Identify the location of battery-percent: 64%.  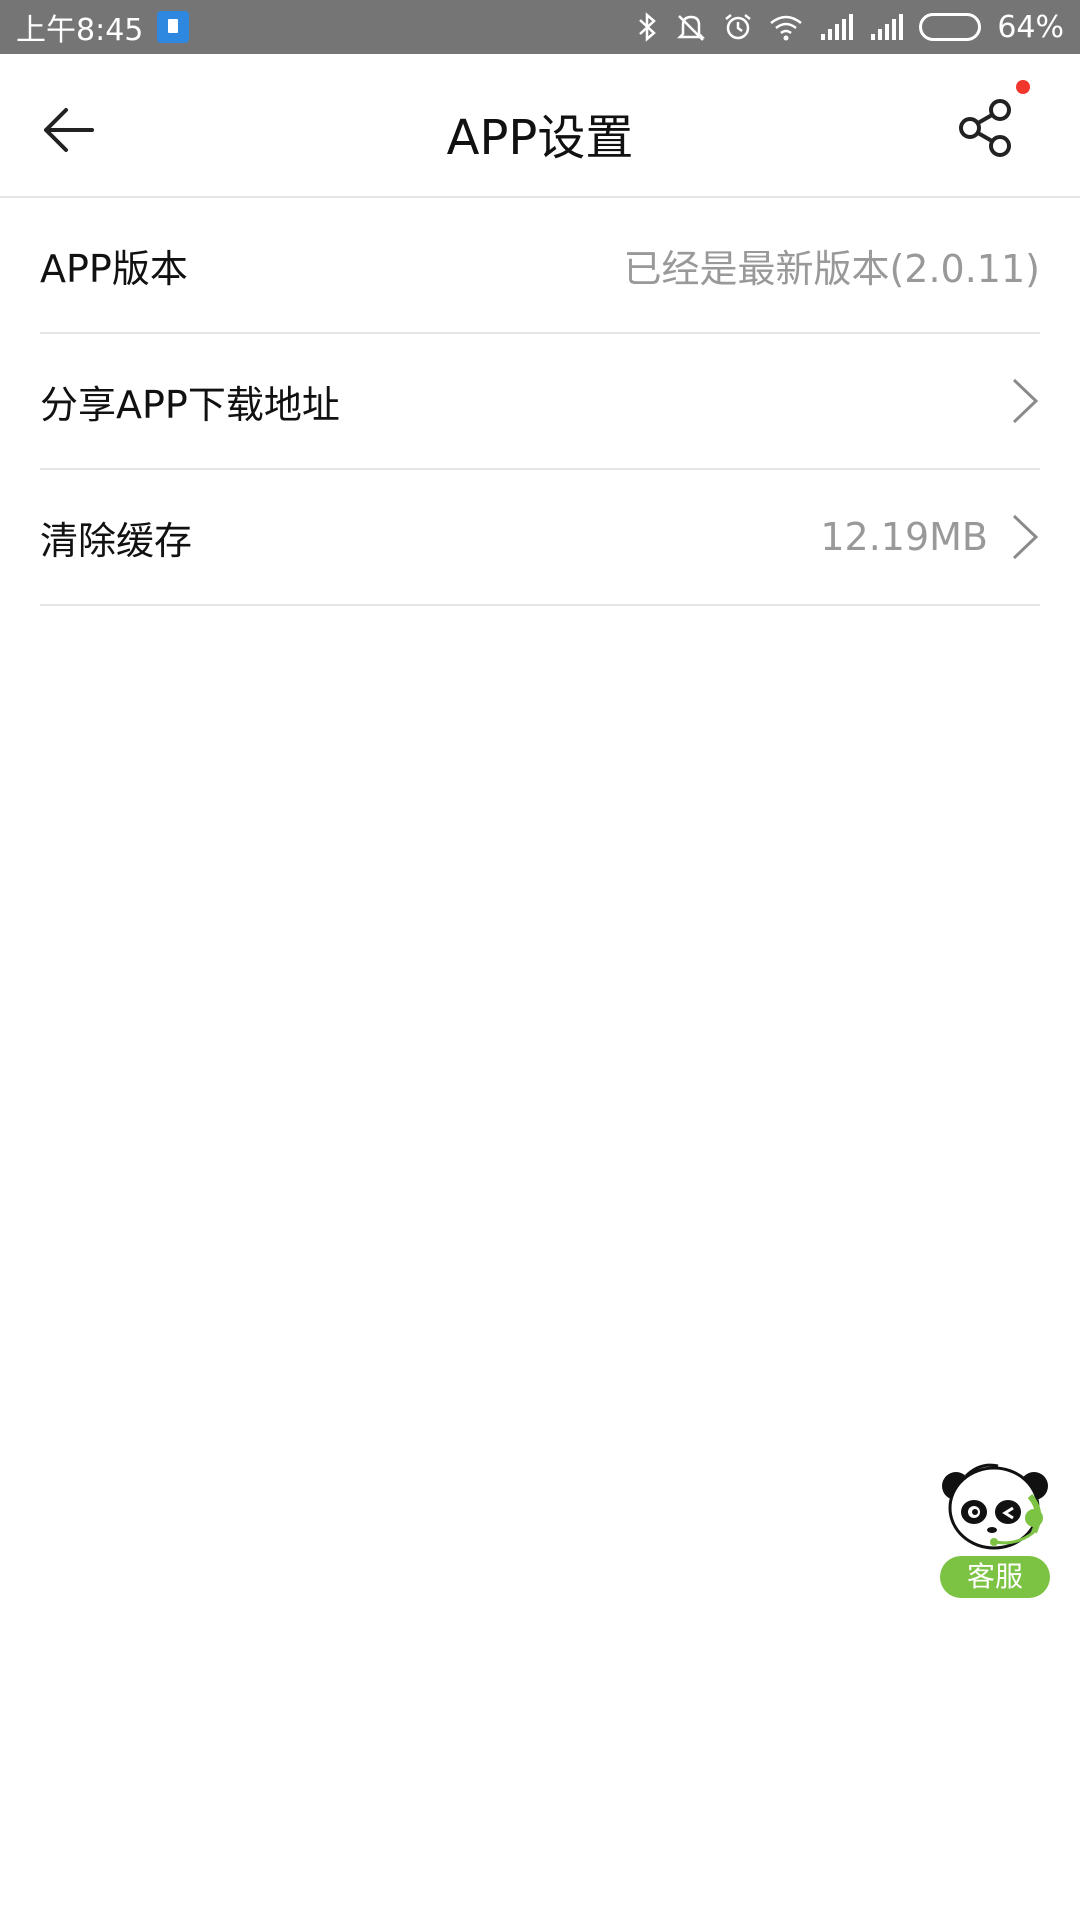
(1030, 27).